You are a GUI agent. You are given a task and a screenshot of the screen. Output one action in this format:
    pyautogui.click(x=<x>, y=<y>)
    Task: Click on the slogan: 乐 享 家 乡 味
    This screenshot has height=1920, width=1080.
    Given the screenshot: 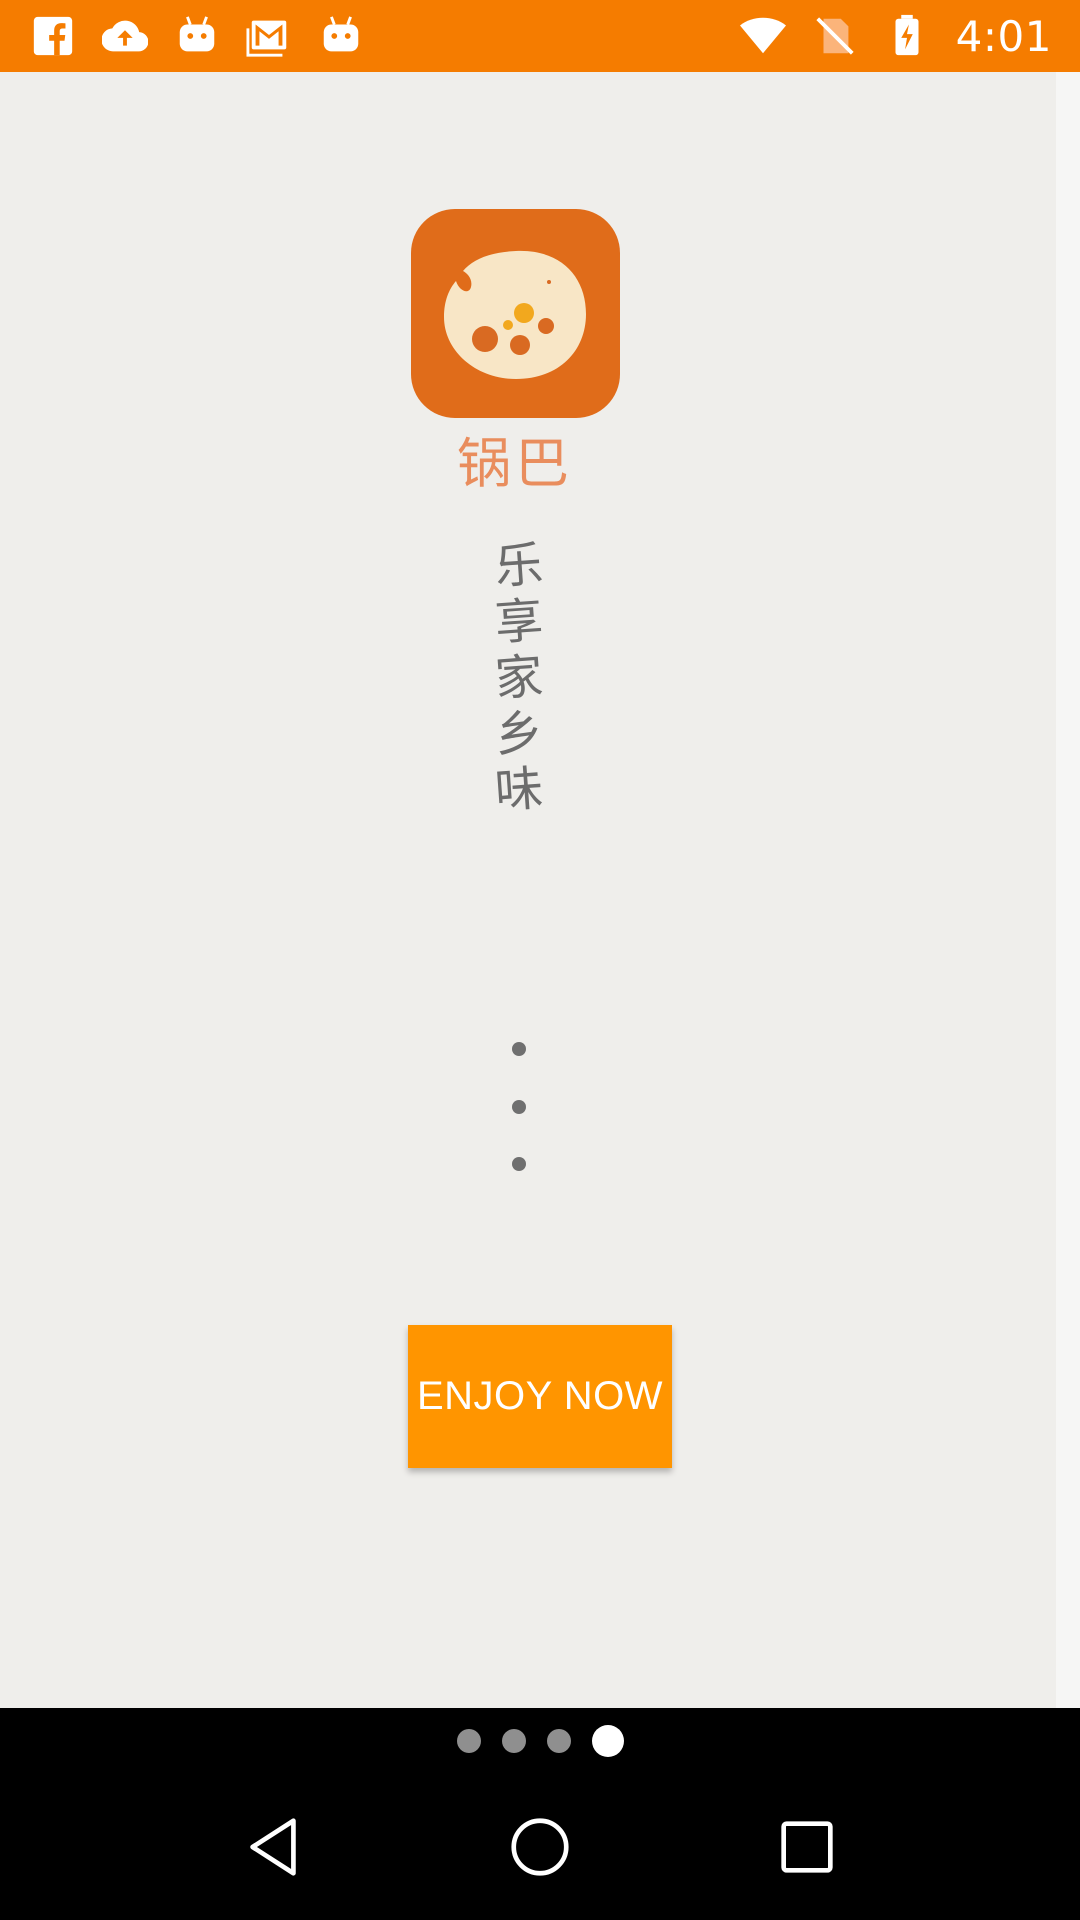 What is the action you would take?
    pyautogui.click(x=519, y=678)
    